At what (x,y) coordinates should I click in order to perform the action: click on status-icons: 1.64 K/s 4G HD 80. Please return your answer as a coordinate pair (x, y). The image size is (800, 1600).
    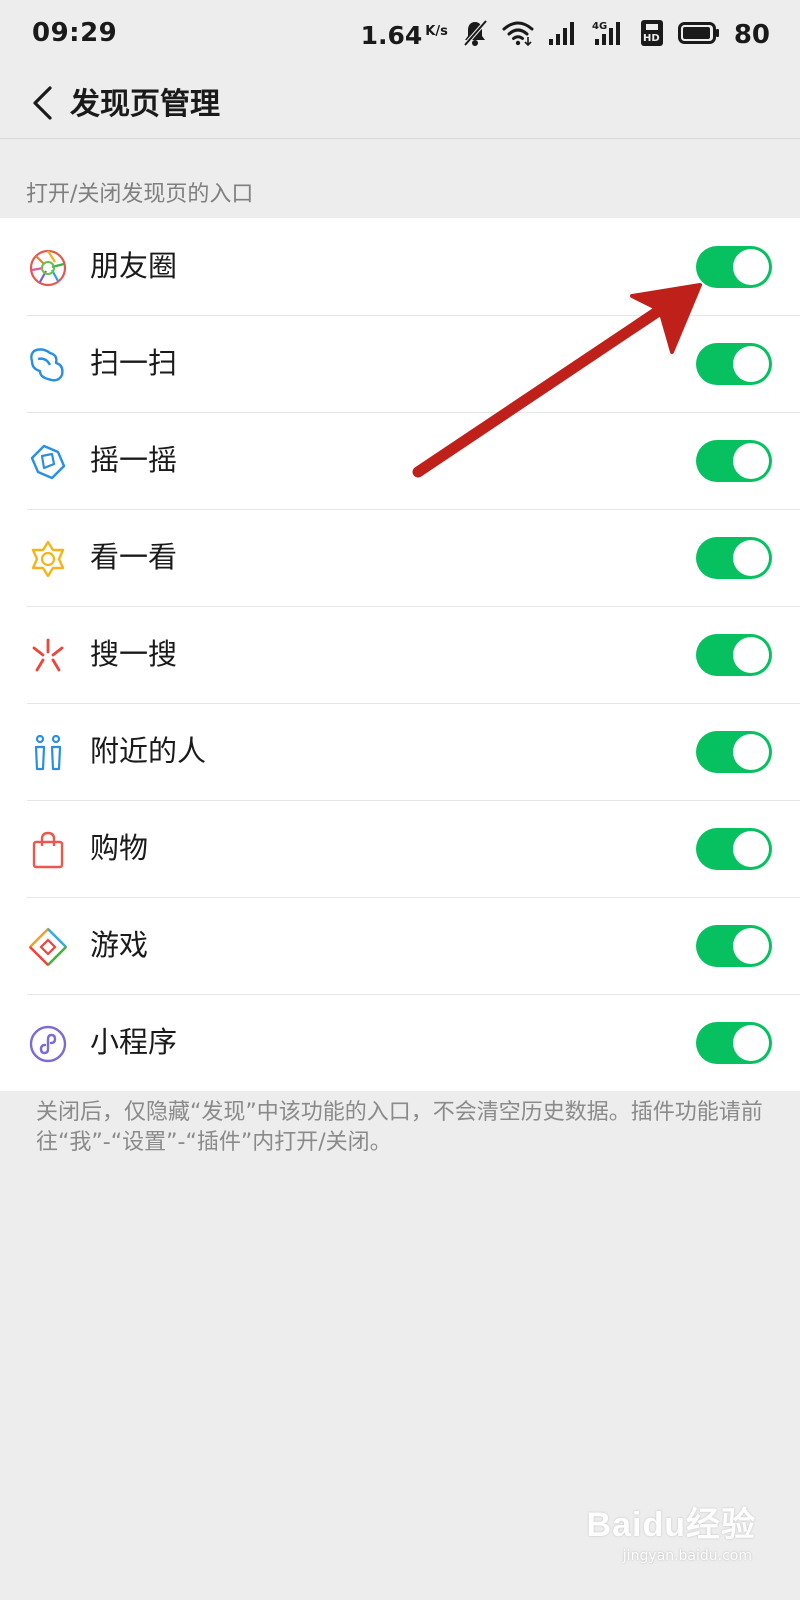
    Looking at the image, I should click on (565, 35).